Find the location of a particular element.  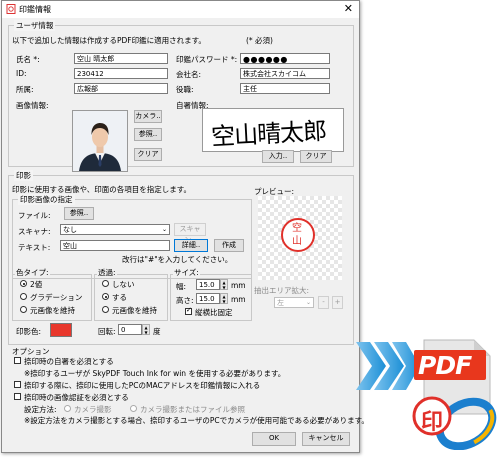

opt-signature-required-label: 捺印時の自署を必須とする is located at coordinates (69, 361).